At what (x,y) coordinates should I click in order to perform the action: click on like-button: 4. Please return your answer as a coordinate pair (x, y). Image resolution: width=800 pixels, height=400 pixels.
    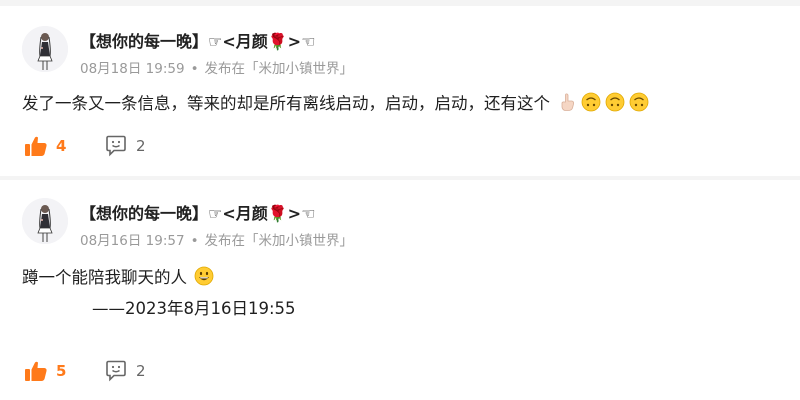
    Looking at the image, I should click on (64, 146).